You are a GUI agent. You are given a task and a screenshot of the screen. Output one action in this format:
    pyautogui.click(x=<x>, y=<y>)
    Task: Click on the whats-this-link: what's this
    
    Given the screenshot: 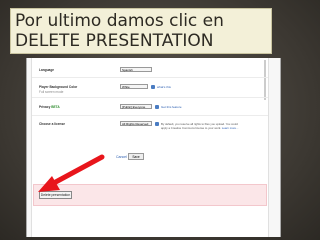 What is the action you would take?
    pyautogui.click(x=164, y=87)
    